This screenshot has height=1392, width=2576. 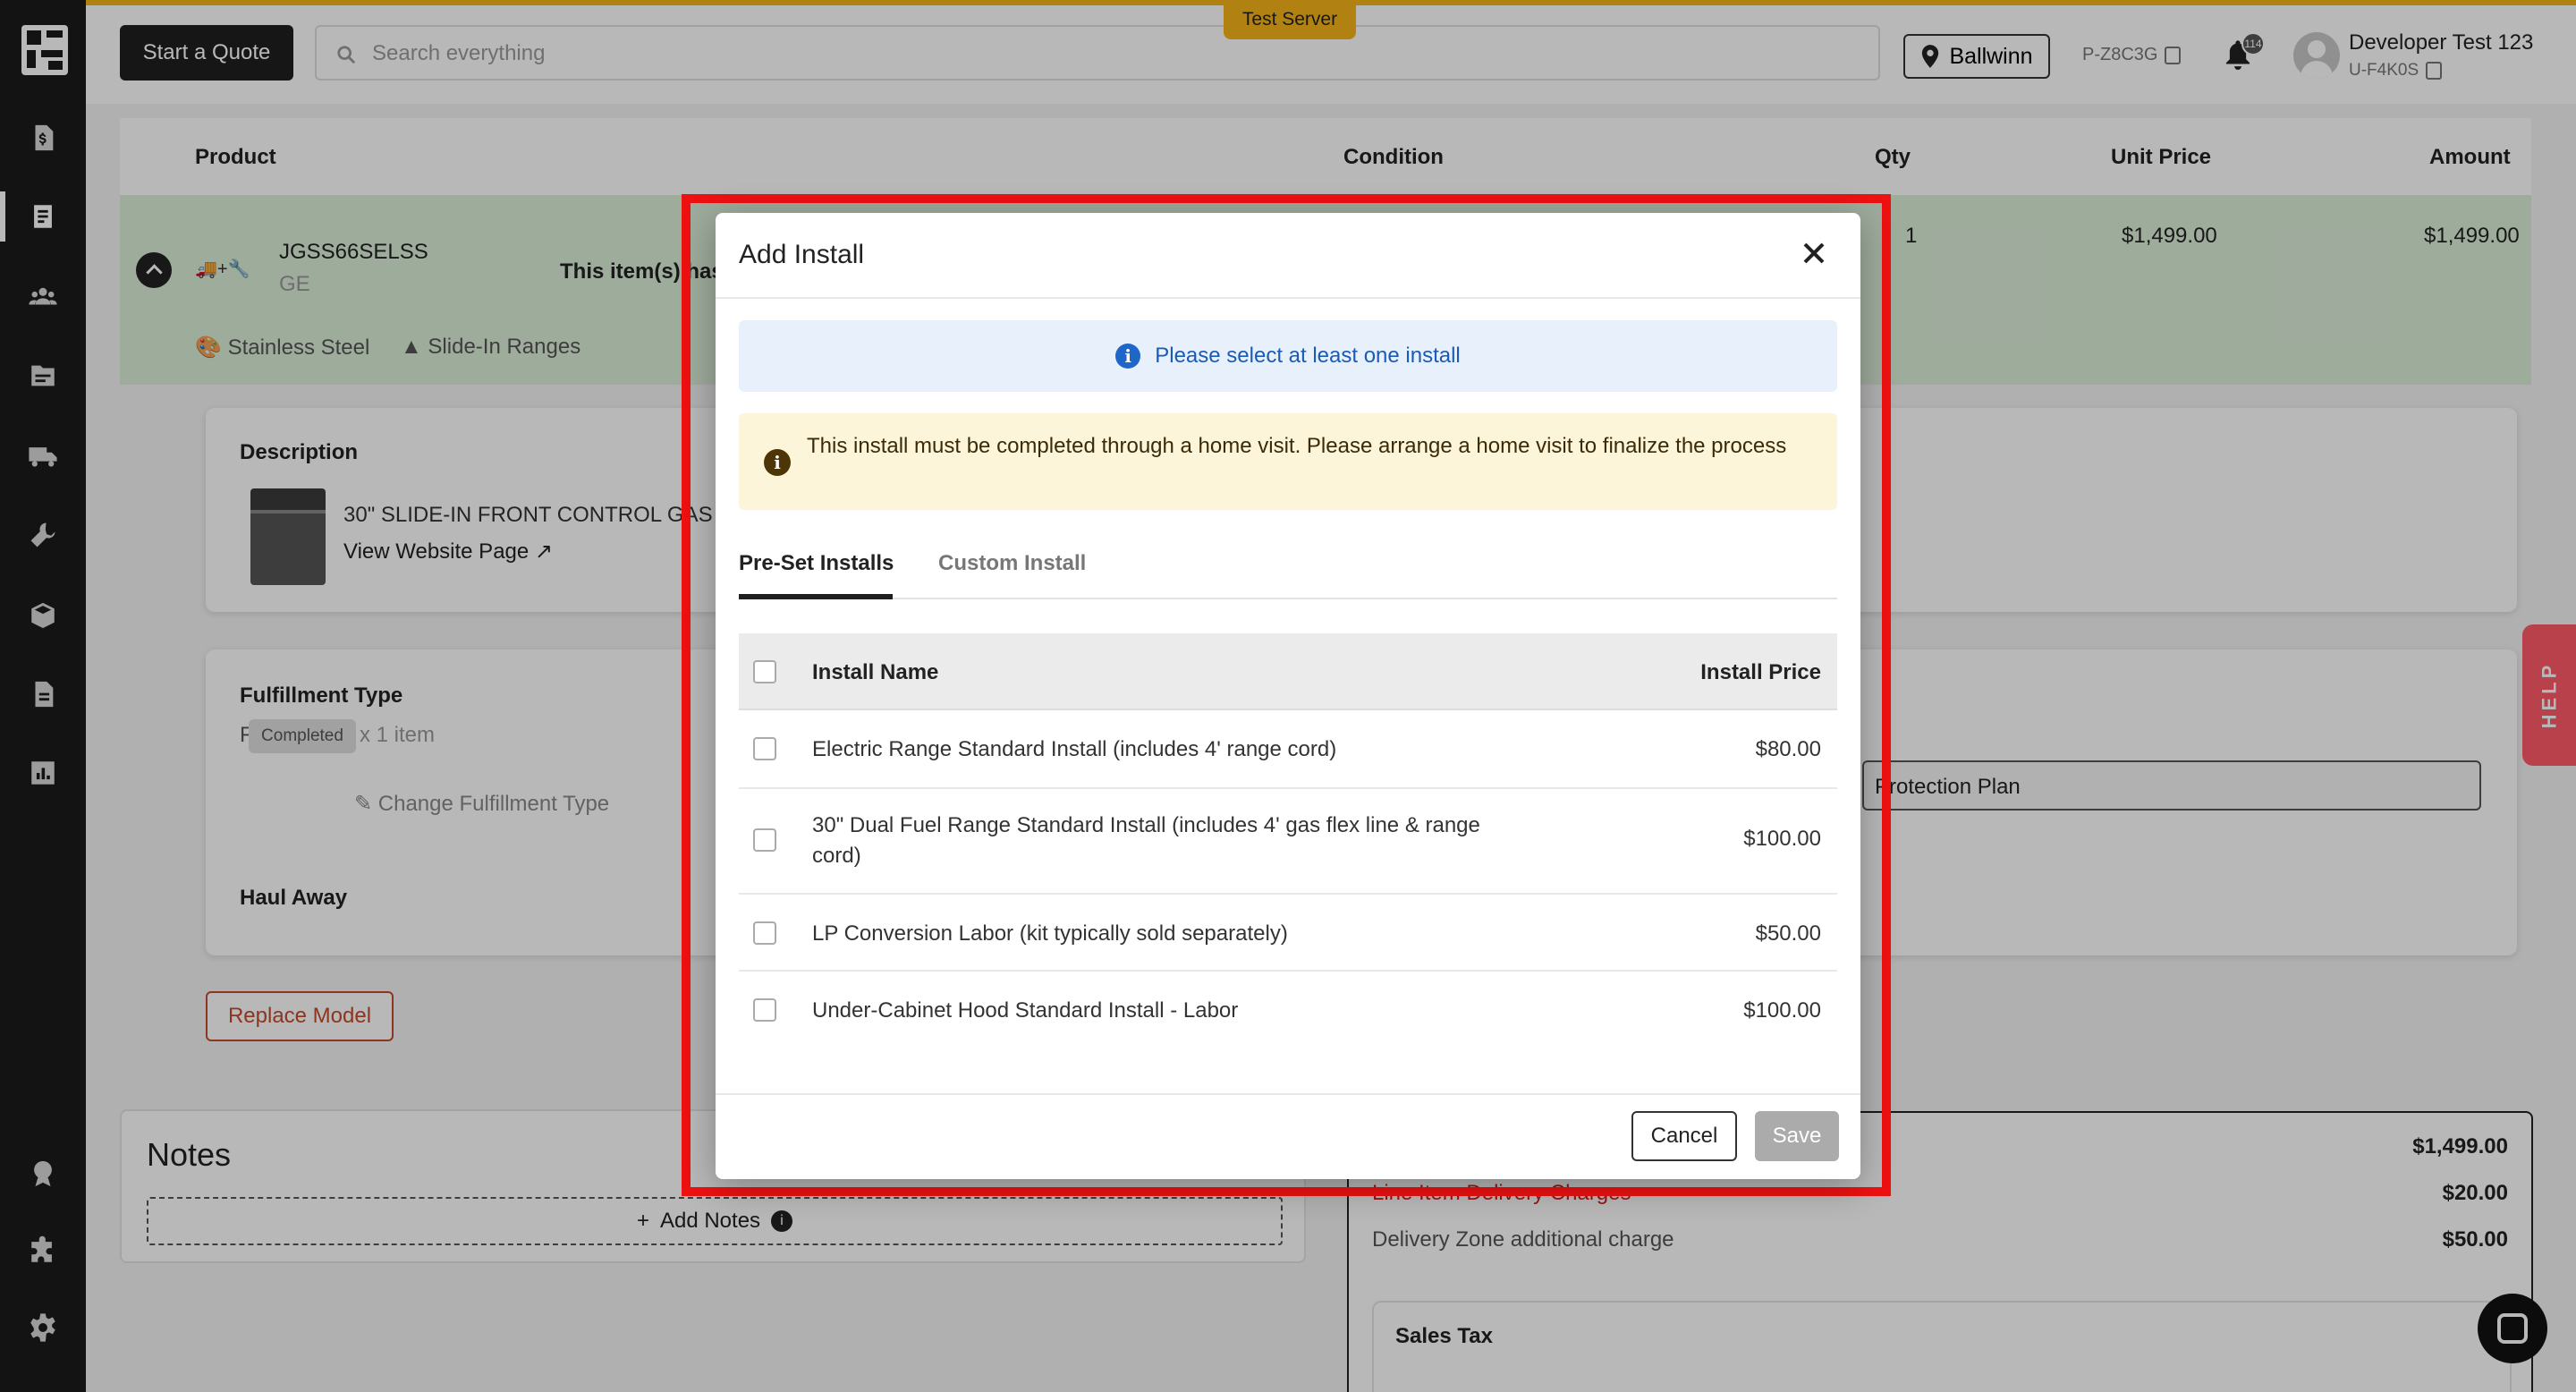 I want to click on modal-title: Add Install, so click(x=802, y=254).